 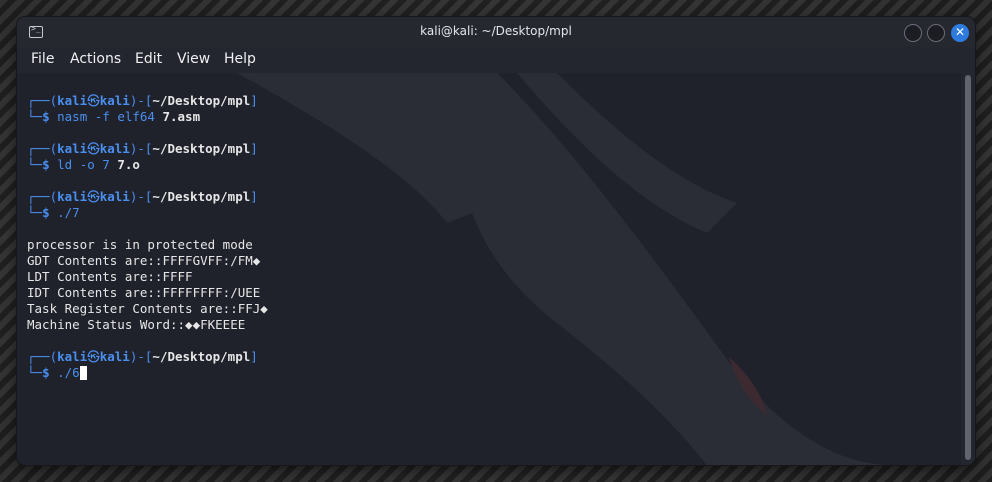 I want to click on output-line: Machine Status Word::◆◆FKEEEE, so click(x=136, y=324).